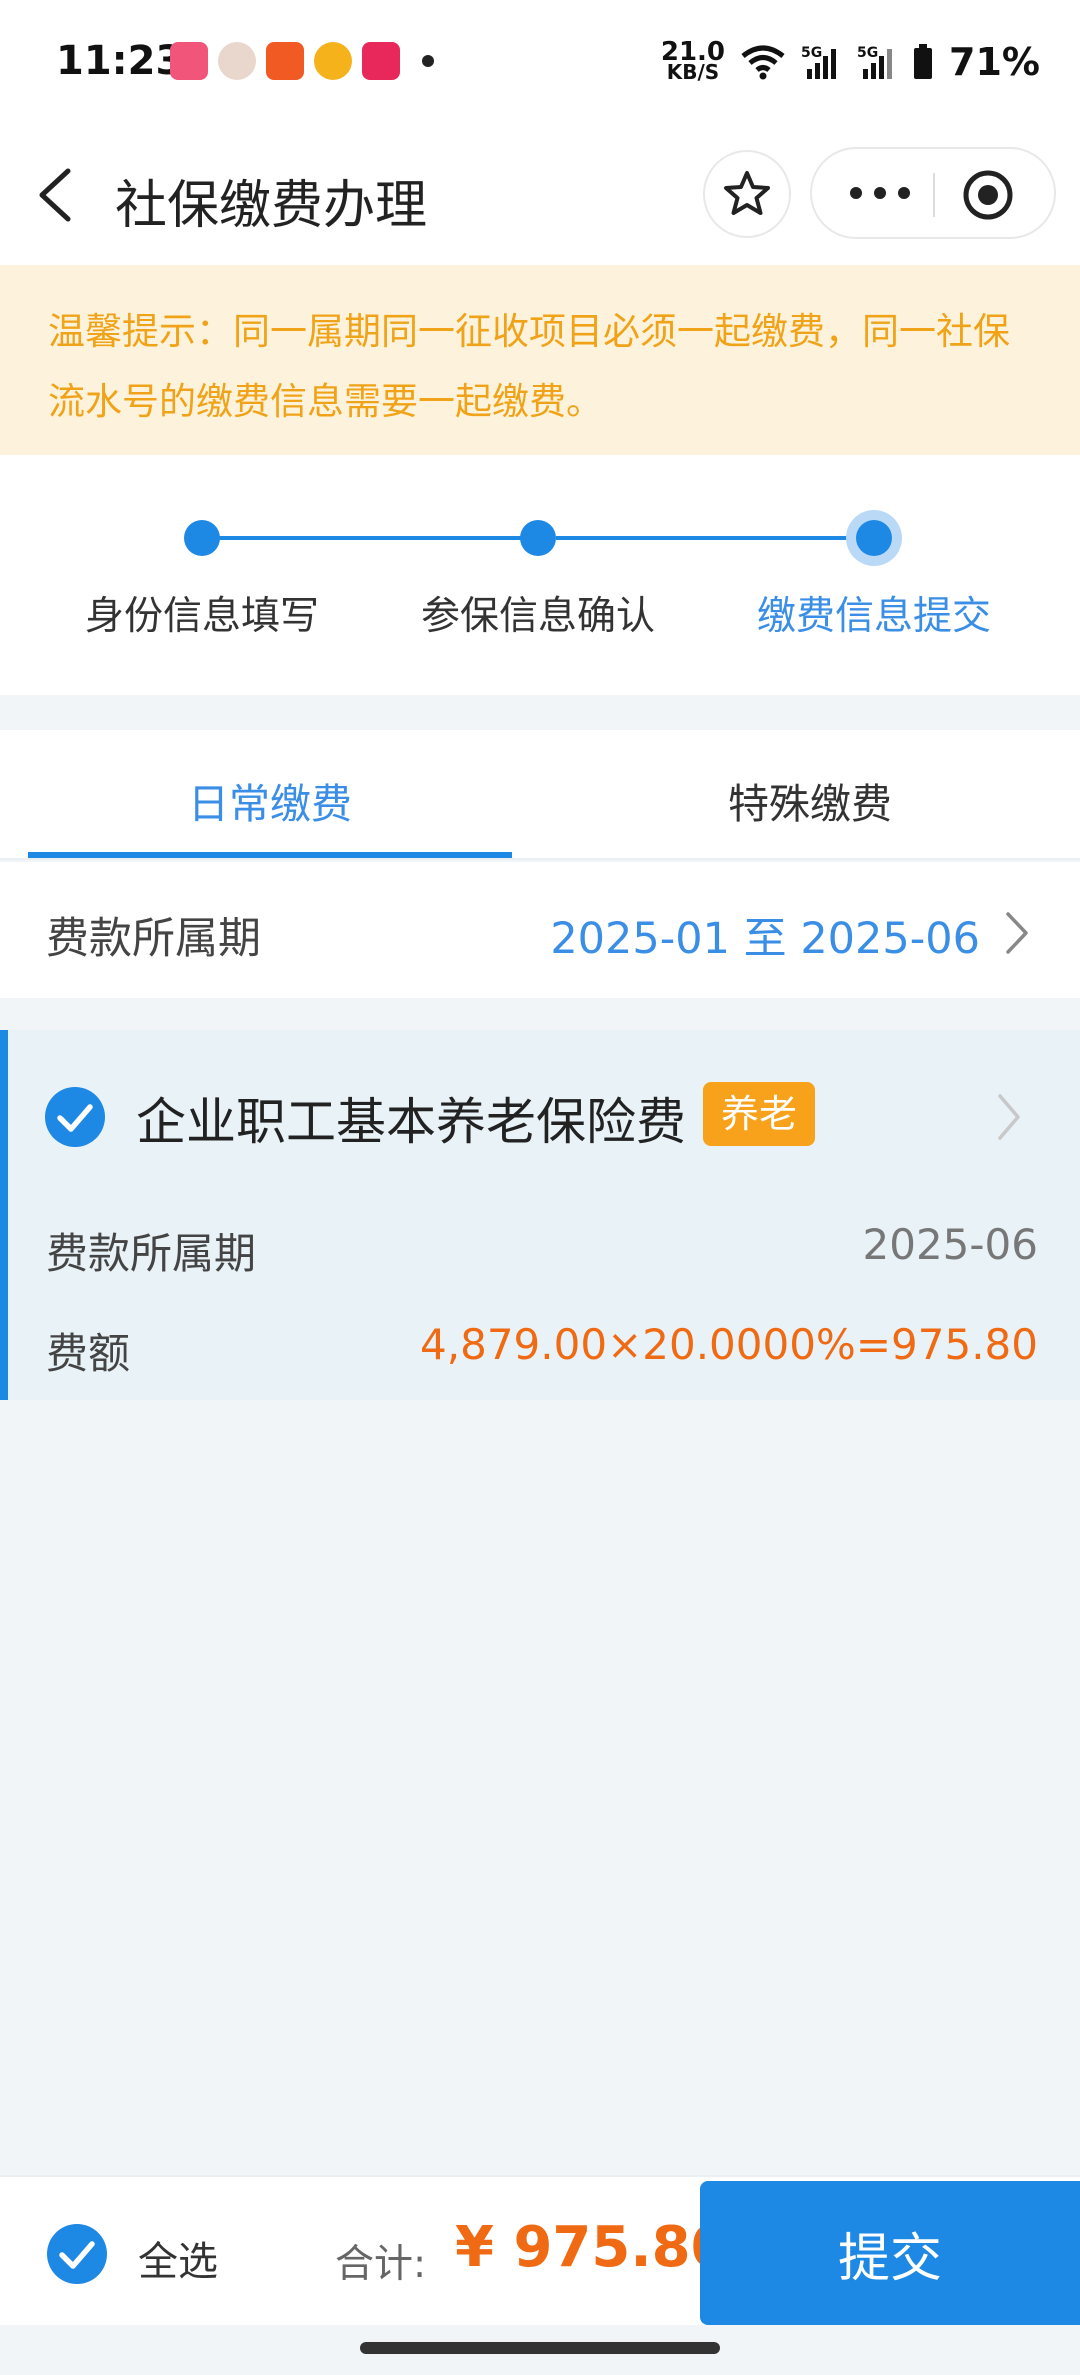  I want to click on select-all-checkbox-icon, so click(77, 2254).